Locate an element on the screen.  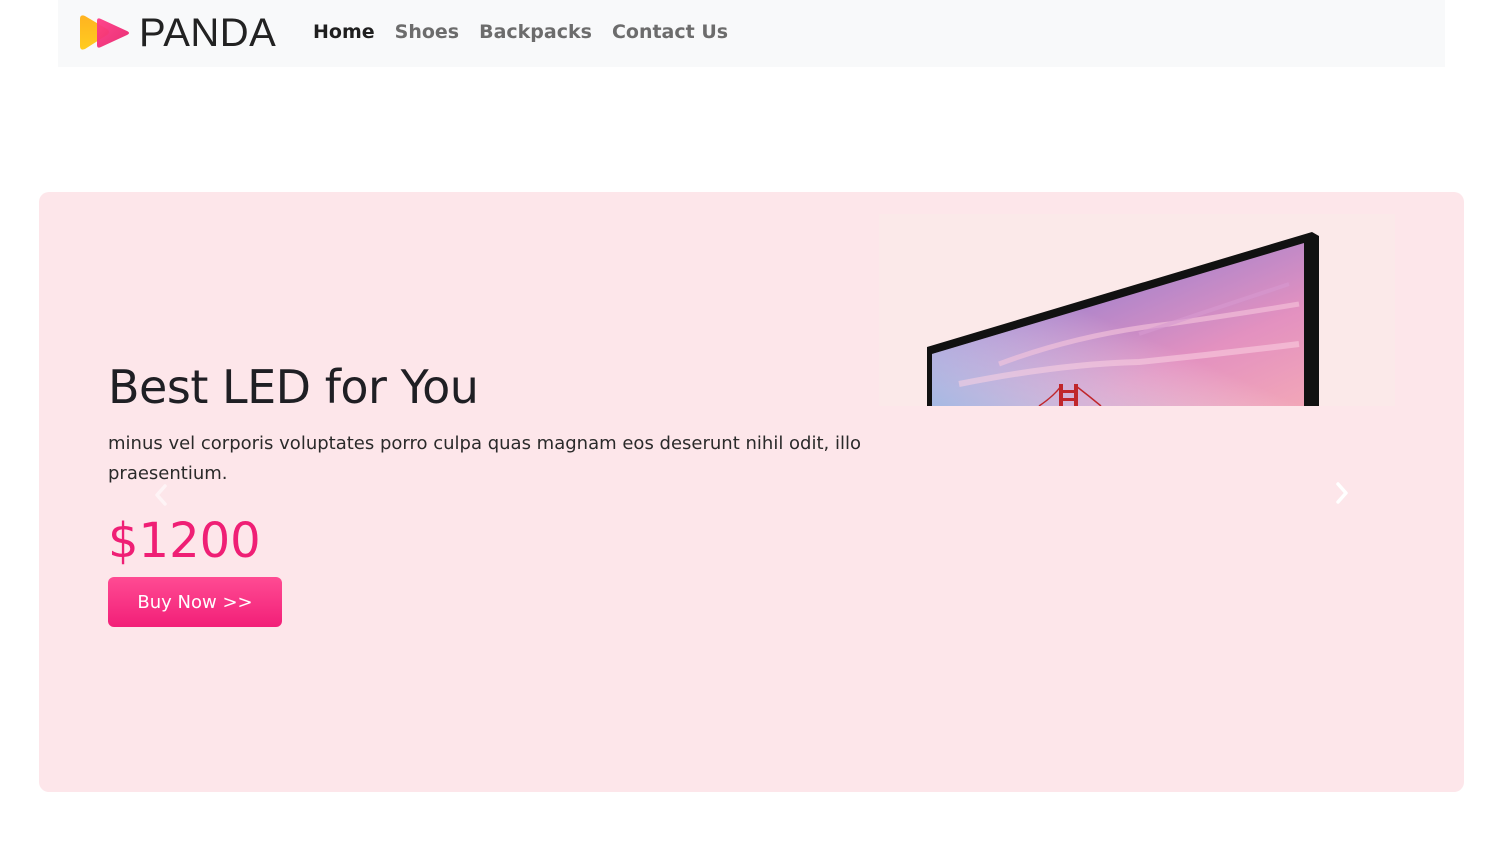
carousel-next-button is located at coordinates (1342, 493).